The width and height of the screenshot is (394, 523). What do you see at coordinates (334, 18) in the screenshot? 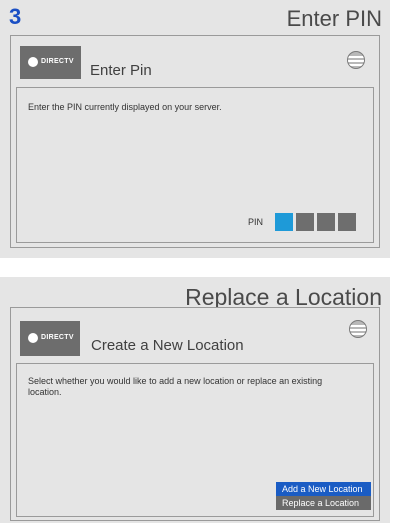
I see `screen-title: Enter PIN` at bounding box center [334, 18].